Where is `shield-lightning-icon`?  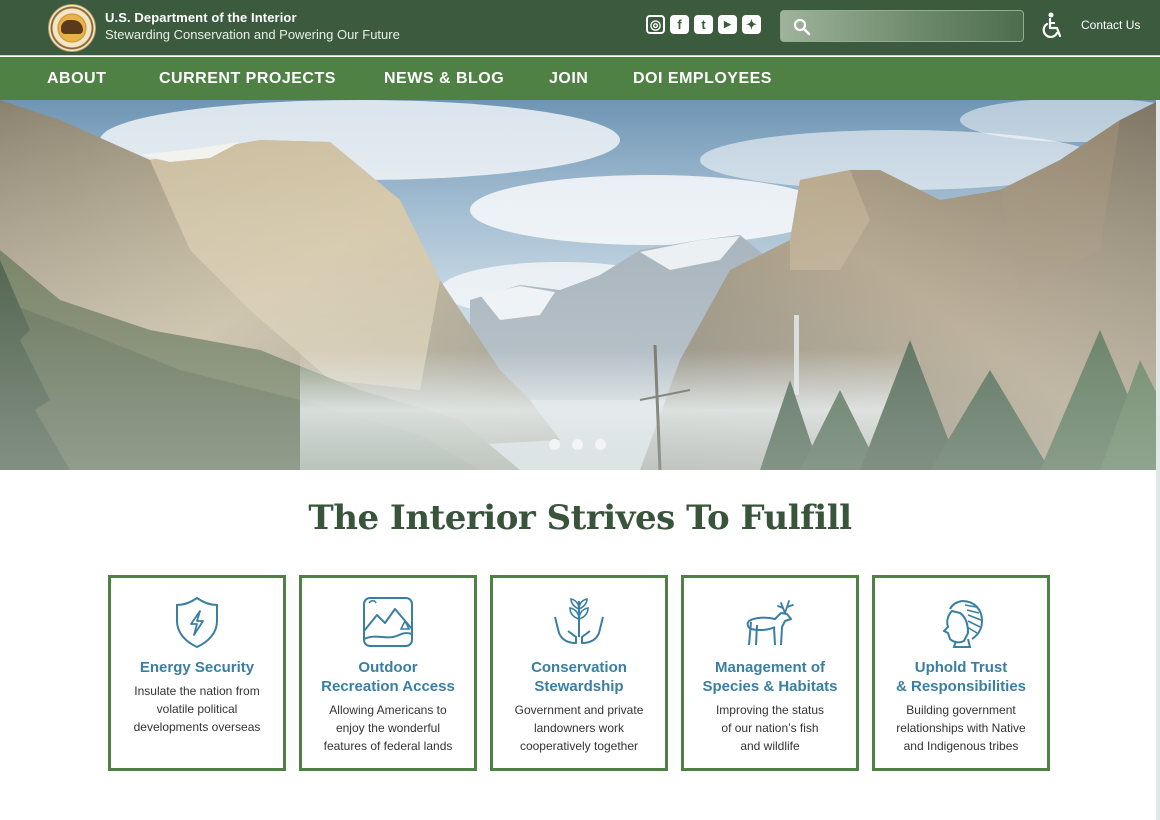 shield-lightning-icon is located at coordinates (197, 622).